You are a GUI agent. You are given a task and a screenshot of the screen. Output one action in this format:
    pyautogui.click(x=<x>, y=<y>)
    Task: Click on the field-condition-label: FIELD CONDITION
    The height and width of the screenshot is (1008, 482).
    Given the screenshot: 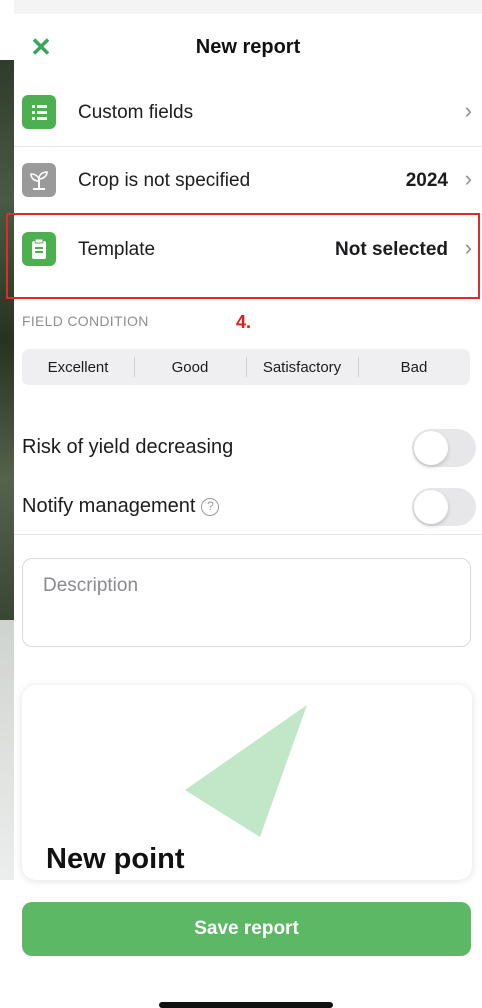 What is the action you would take?
    pyautogui.click(x=85, y=321)
    